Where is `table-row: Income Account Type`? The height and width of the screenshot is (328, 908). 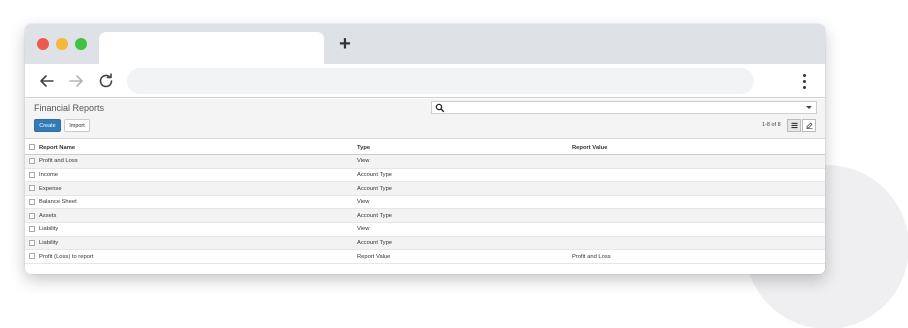
table-row: Income Account Type is located at coordinates (425, 175).